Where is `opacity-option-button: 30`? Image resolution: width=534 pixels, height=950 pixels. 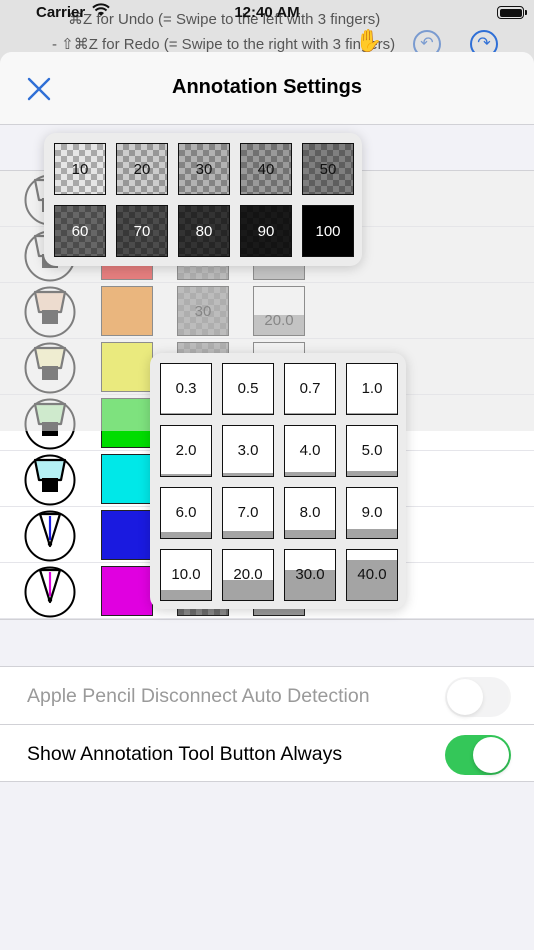
opacity-option-button: 30 is located at coordinates (204, 169).